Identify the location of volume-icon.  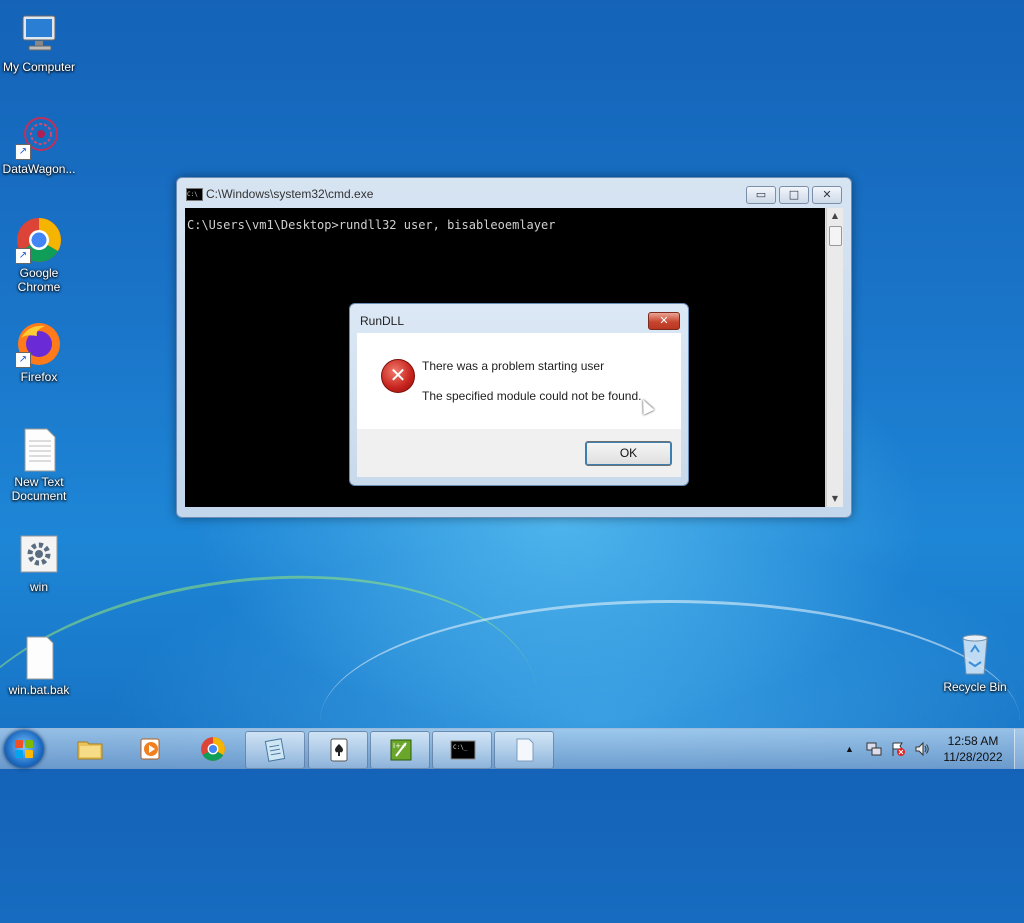
(923, 749).